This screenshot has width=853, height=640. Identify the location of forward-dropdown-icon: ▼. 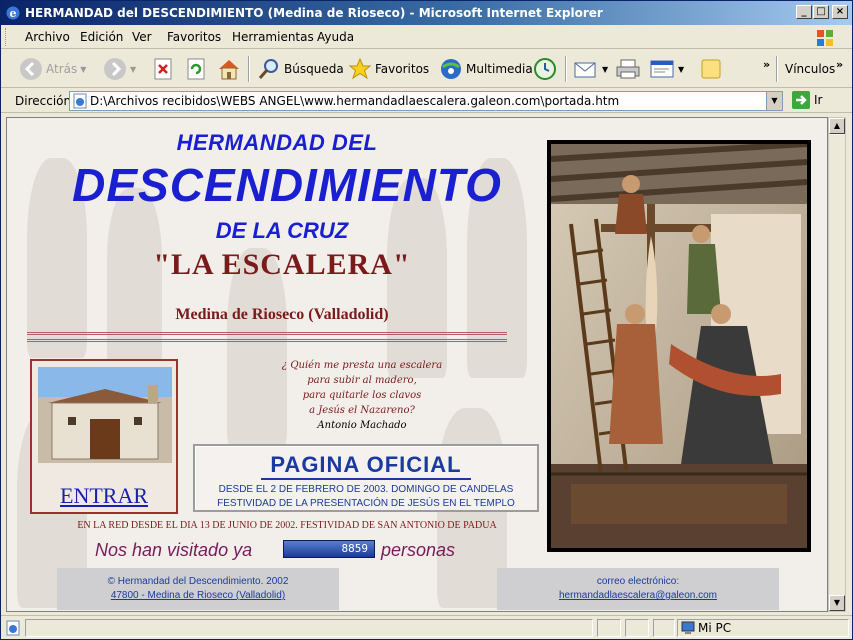
(133, 69).